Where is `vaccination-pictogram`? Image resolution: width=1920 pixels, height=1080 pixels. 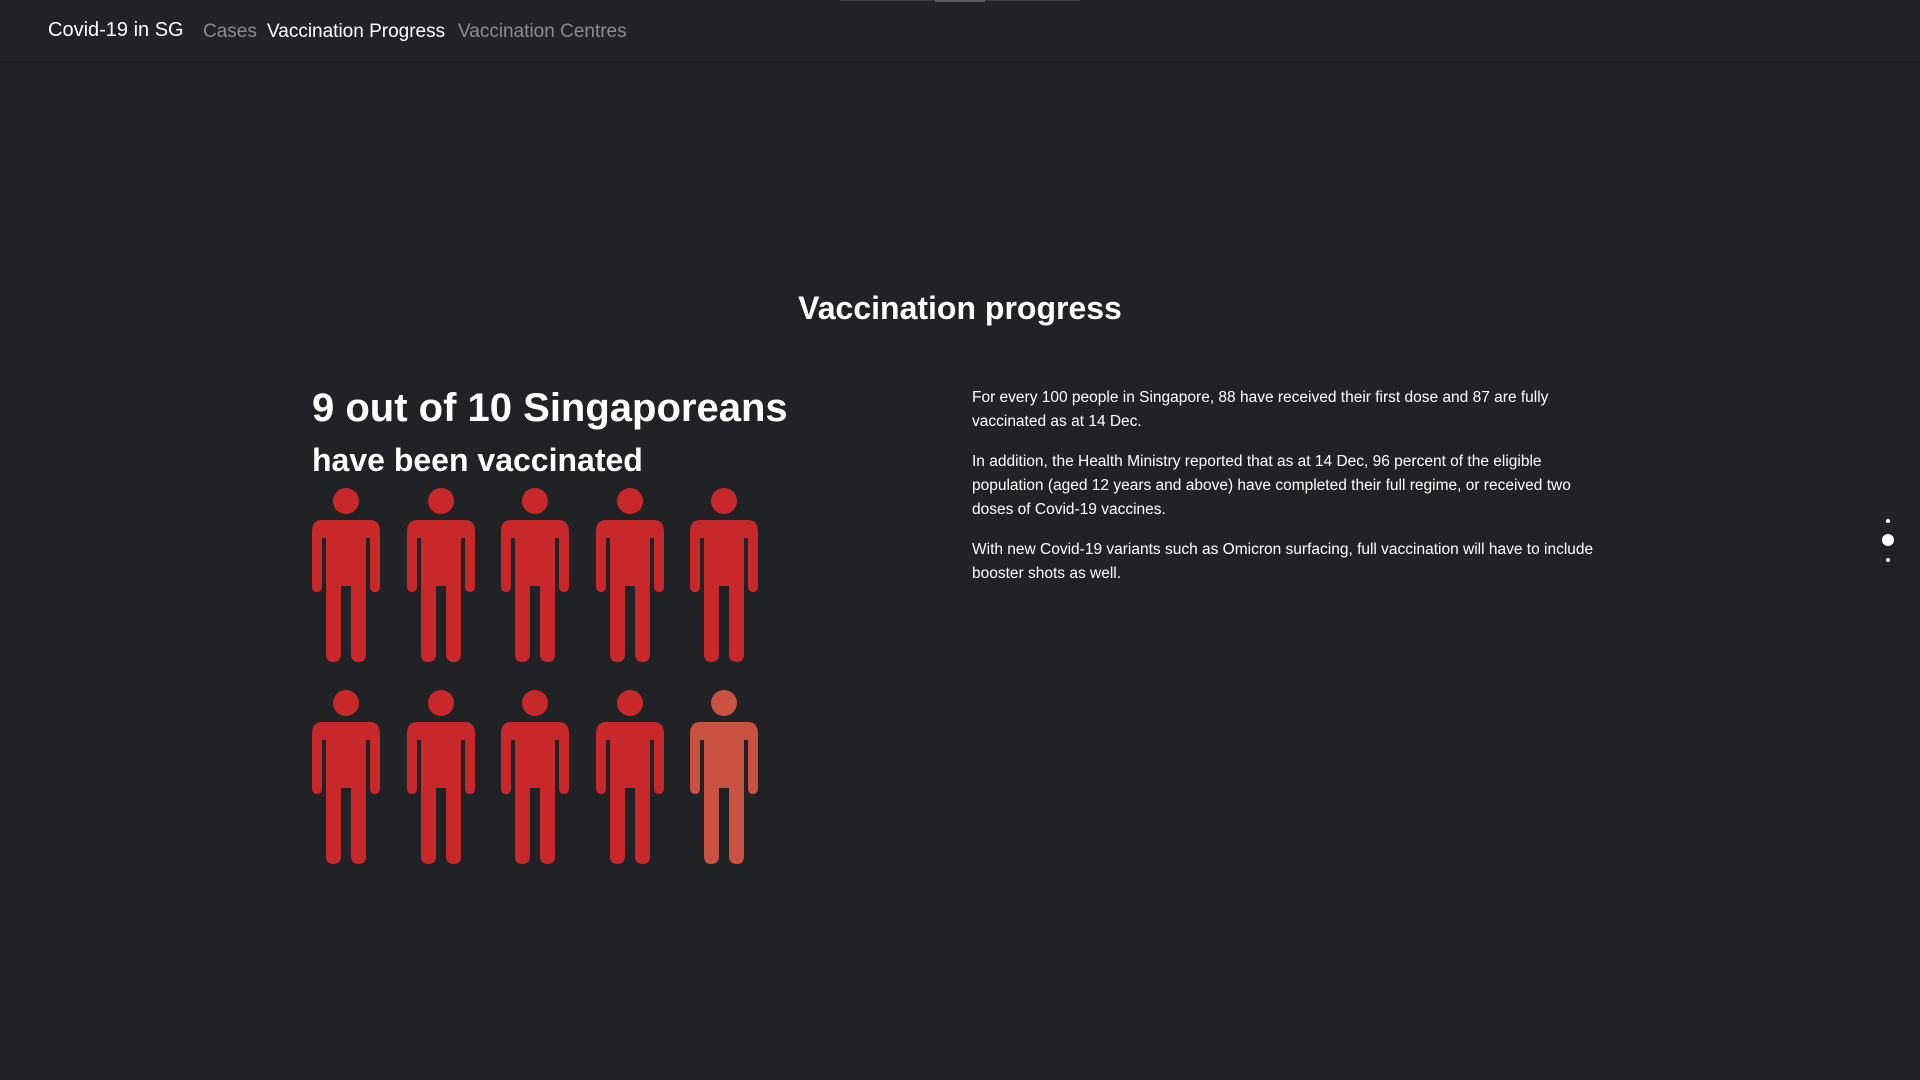 vaccination-pictogram is located at coordinates (537, 678).